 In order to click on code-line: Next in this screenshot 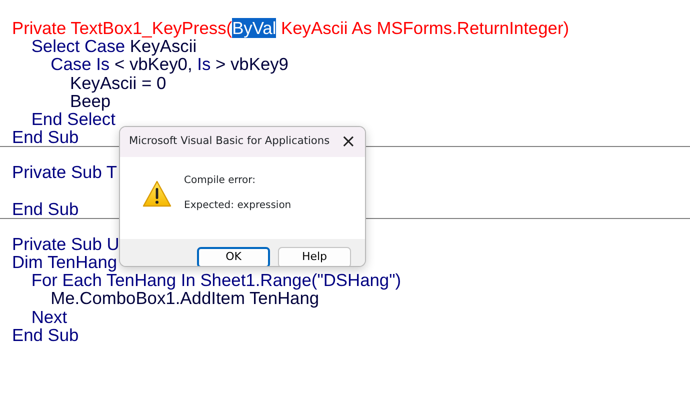, I will do `click(49, 317)`.